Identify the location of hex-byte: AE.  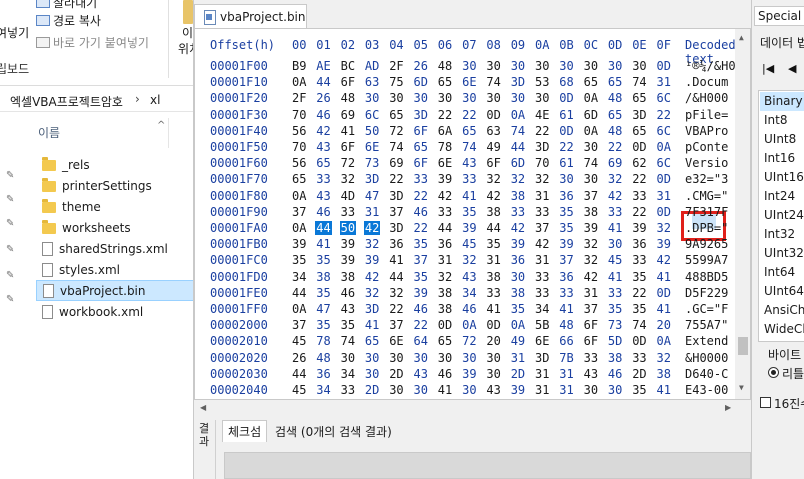
(323, 66).